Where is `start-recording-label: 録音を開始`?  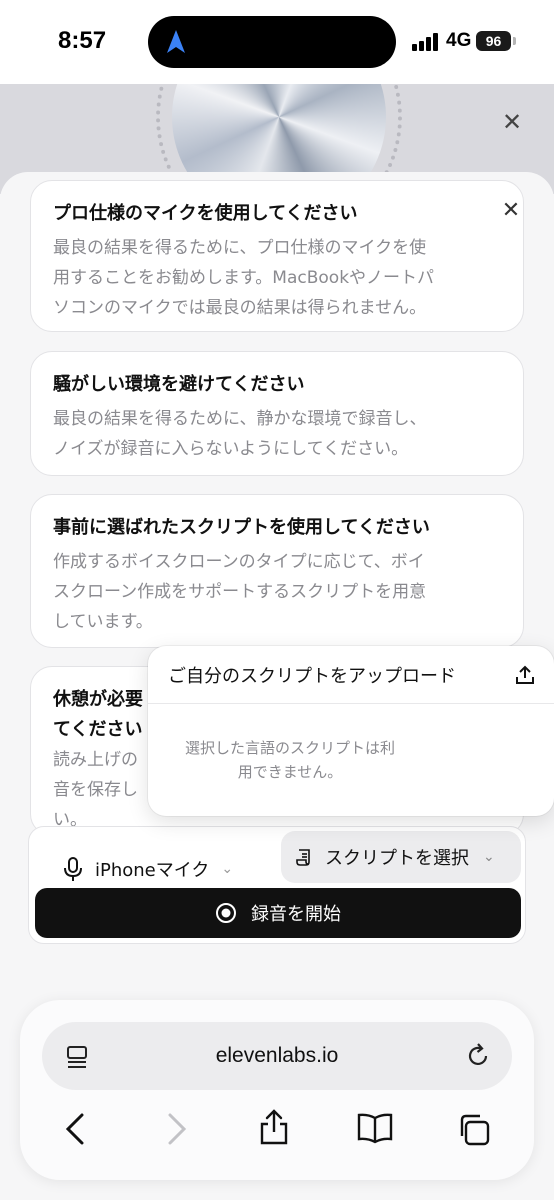 start-recording-label: 録音を開始 is located at coordinates (296, 914).